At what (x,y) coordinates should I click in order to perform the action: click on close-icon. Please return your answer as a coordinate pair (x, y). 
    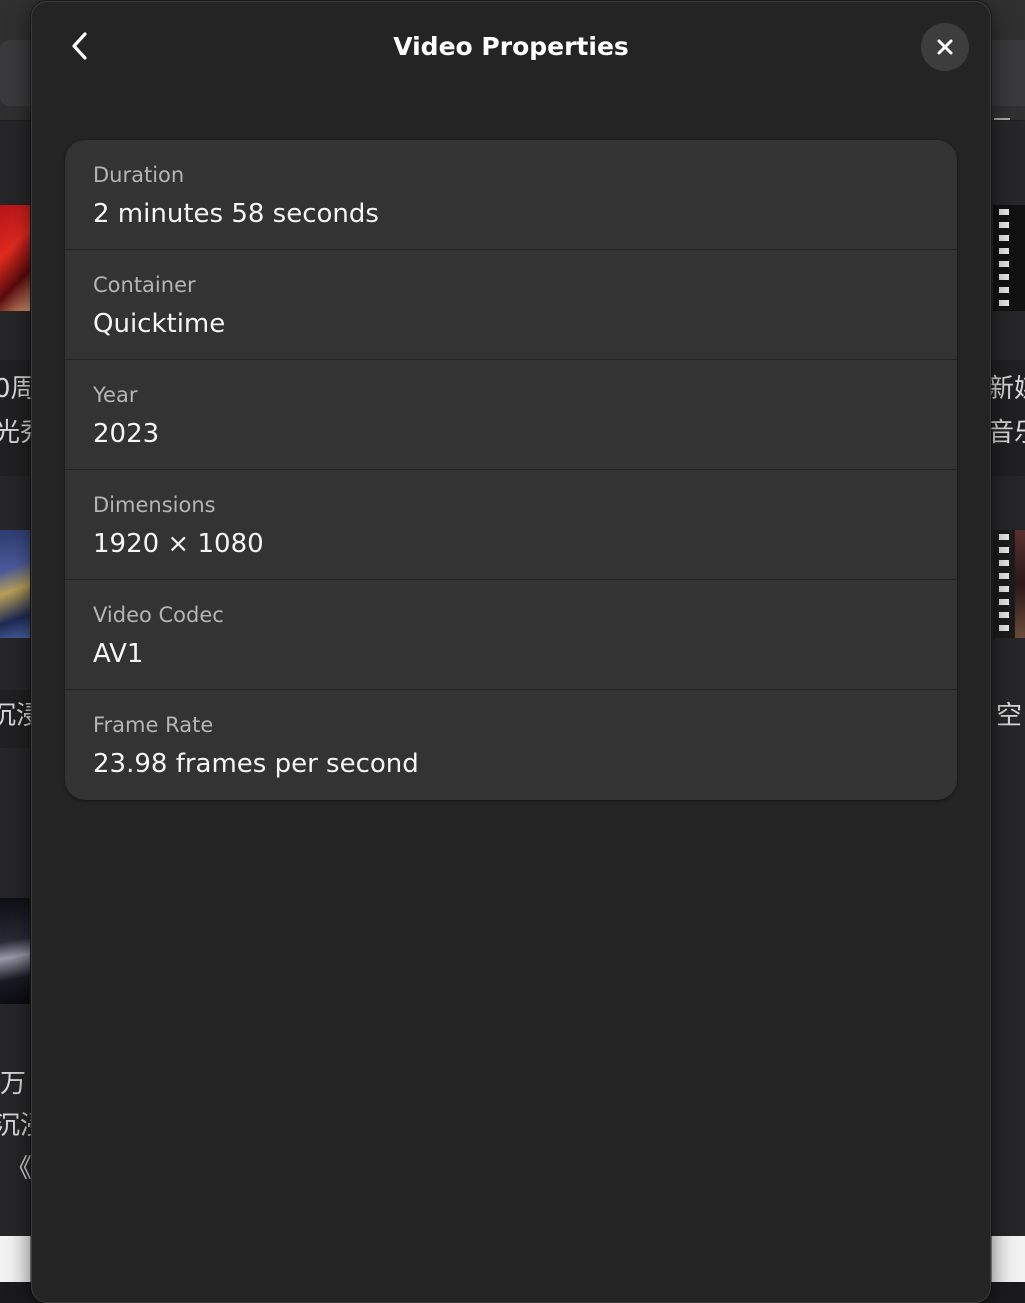
    Looking at the image, I should click on (945, 47).